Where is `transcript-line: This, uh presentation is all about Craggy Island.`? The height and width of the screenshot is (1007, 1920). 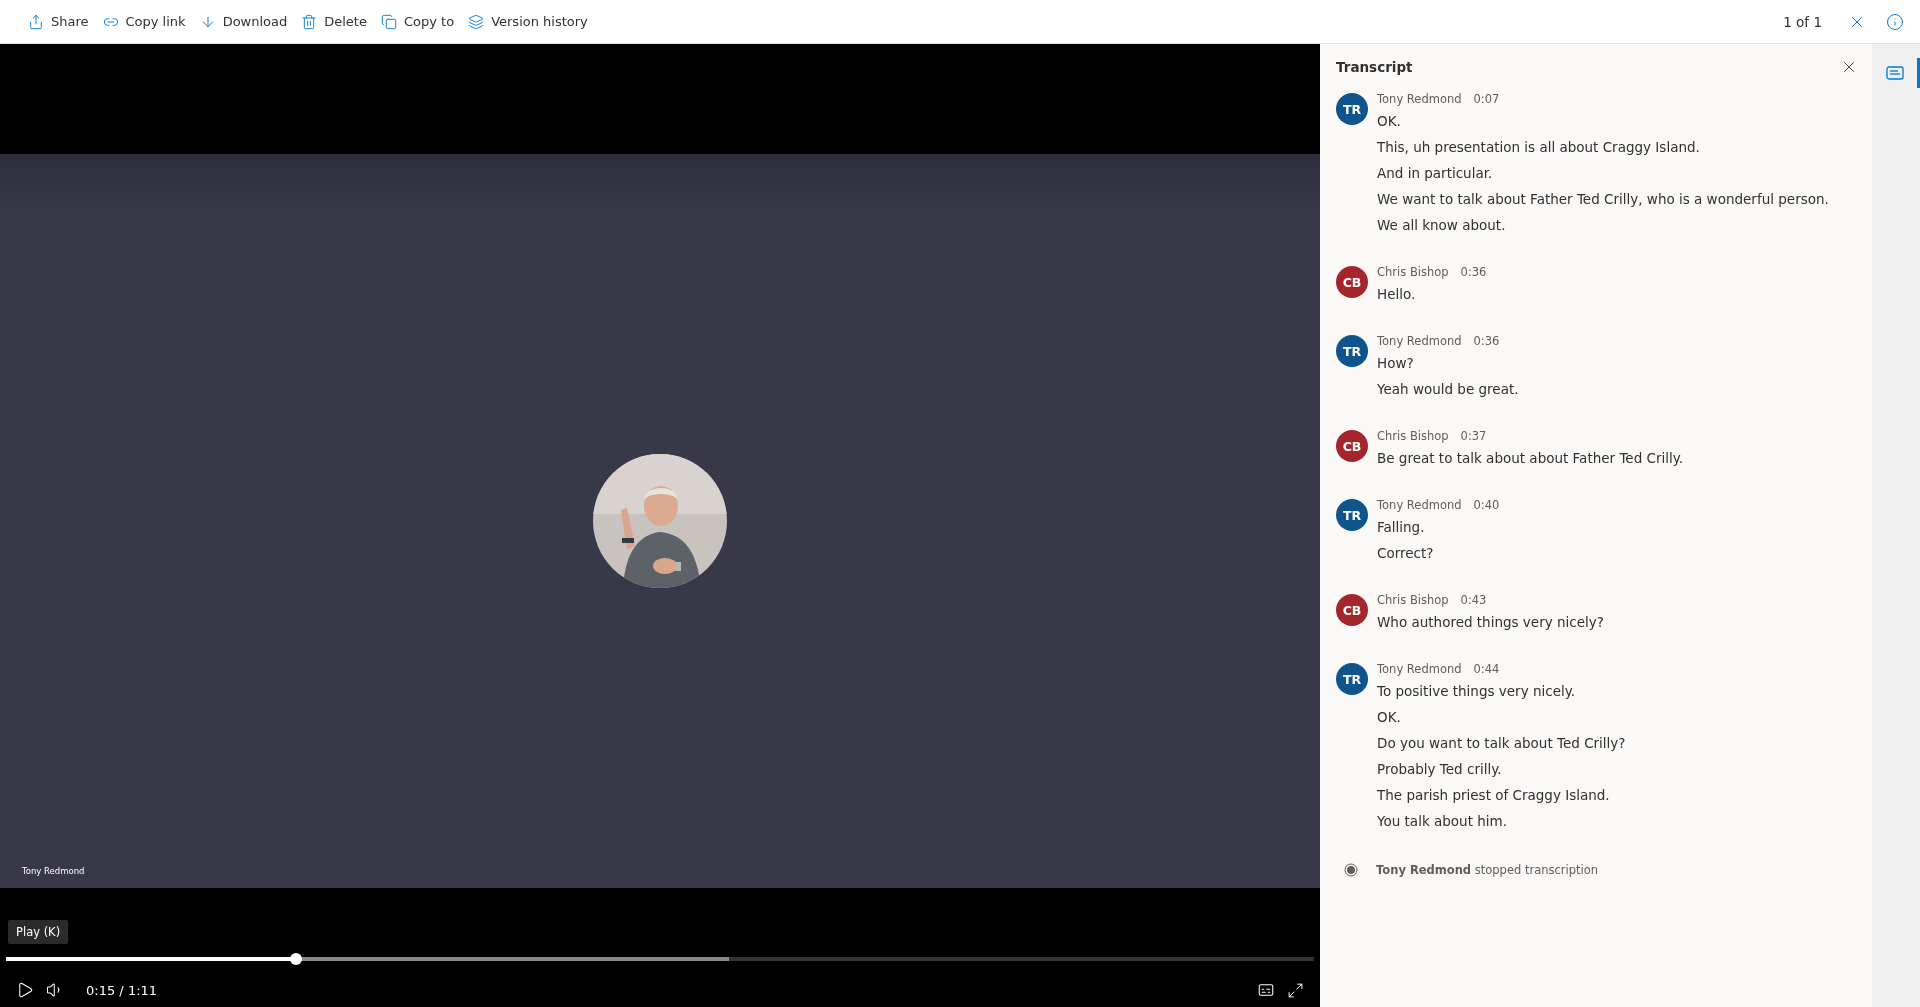
transcript-line: This, uh presentation is all about Craggy Island. is located at coordinates (1539, 147).